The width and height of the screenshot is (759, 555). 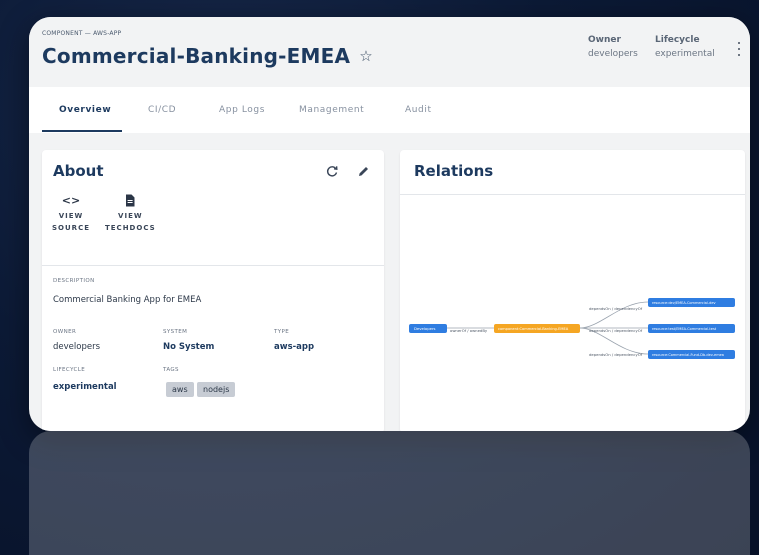 I want to click on title-row: Commercial-Banking-EMEA ☆, so click(x=207, y=56).